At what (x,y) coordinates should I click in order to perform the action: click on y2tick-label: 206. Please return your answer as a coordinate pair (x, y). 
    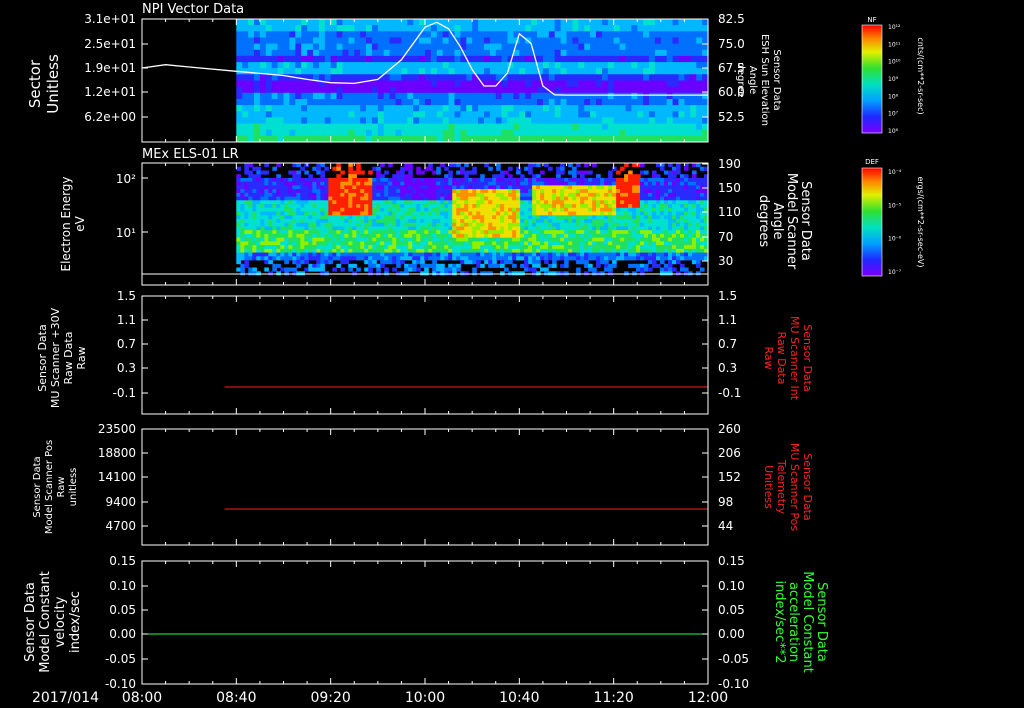
    Looking at the image, I should click on (729, 453).